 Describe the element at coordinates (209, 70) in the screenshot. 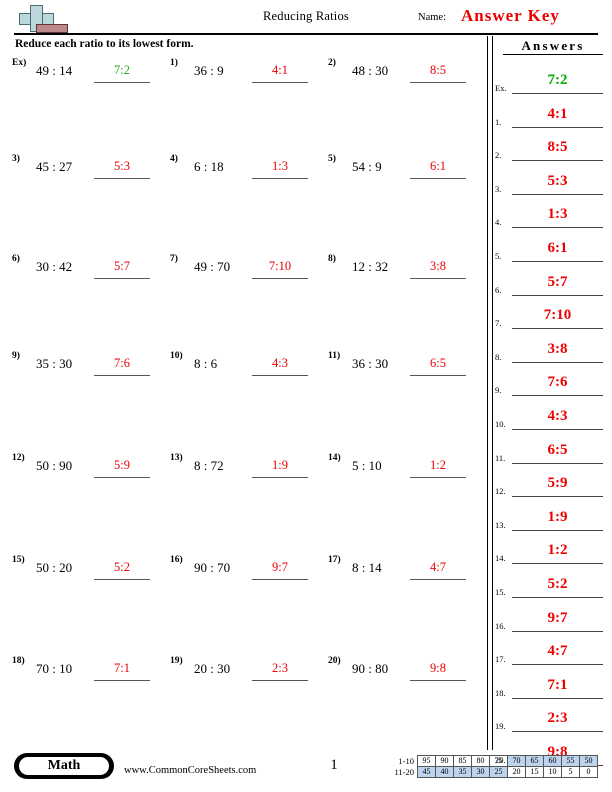

I see `ratio-expression: 36 : 9` at that location.